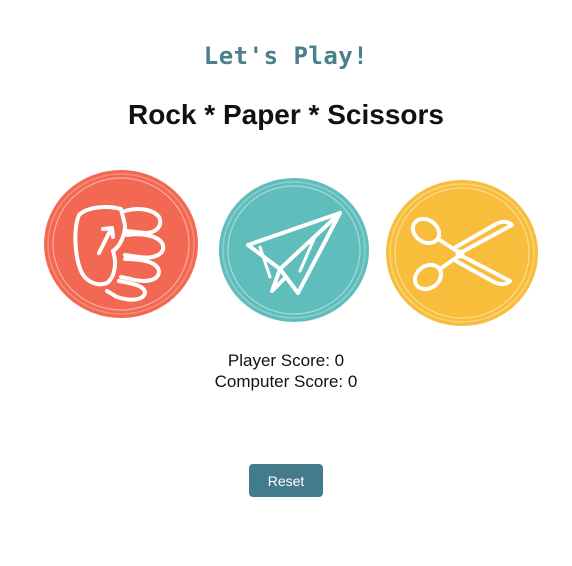  Describe the element at coordinates (339, 360) in the screenshot. I see `player-score-value: 0` at that location.